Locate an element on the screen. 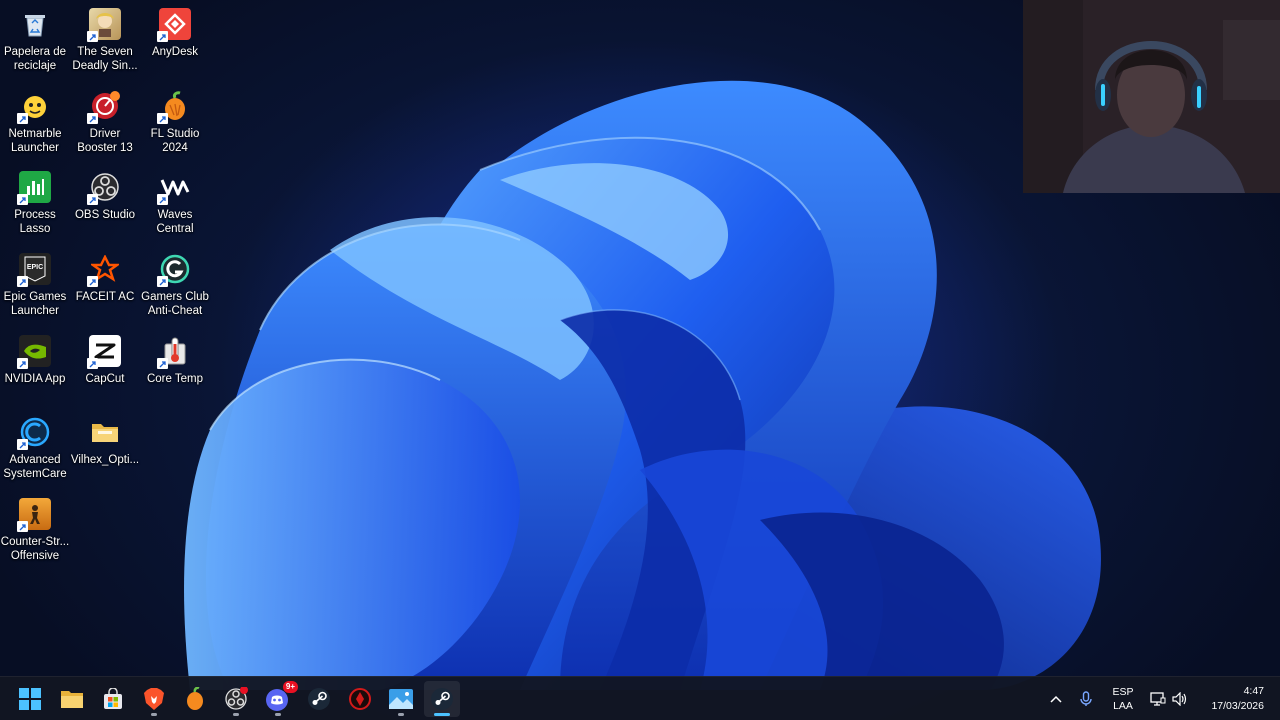 This screenshot has width=1280, height=720. taskbar-fl-studio is located at coordinates (195, 699).